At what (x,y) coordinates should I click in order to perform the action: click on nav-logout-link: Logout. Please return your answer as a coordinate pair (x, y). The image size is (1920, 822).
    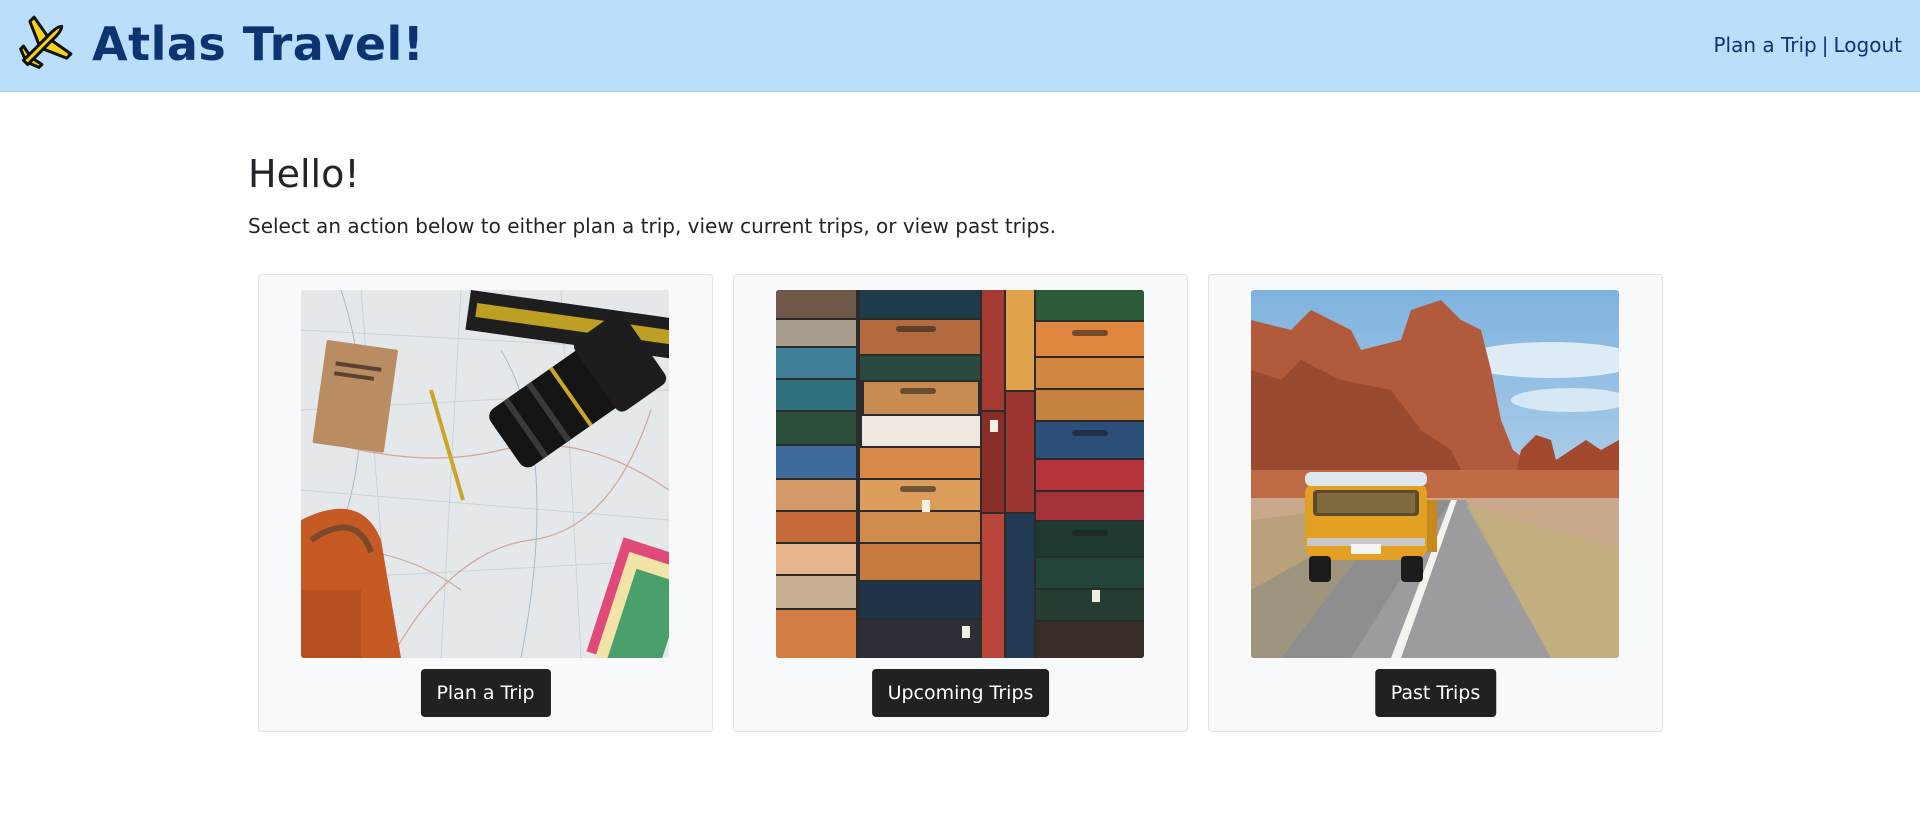
    Looking at the image, I should click on (1868, 45).